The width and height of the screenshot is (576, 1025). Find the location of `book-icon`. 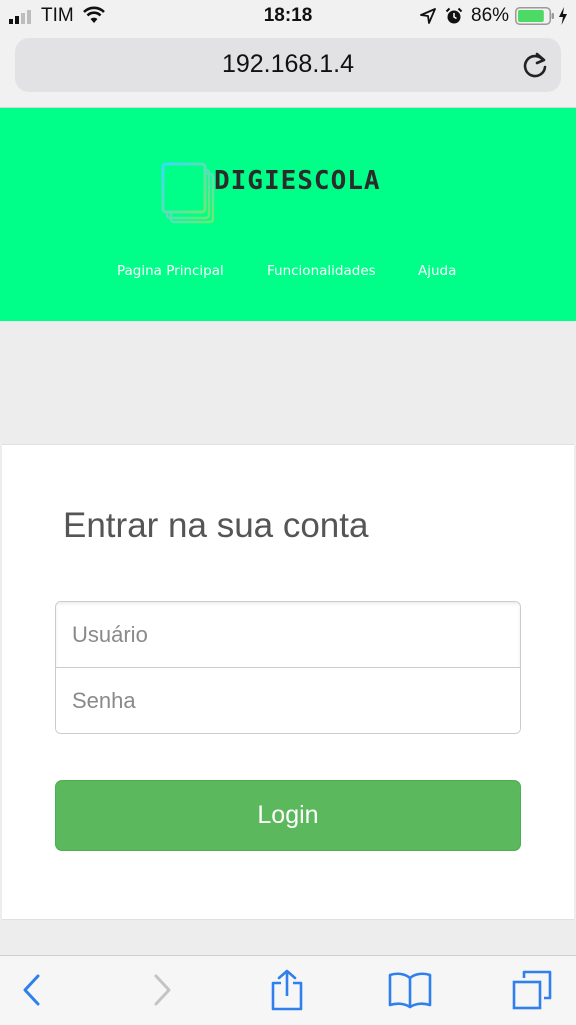

book-icon is located at coordinates (410, 990).